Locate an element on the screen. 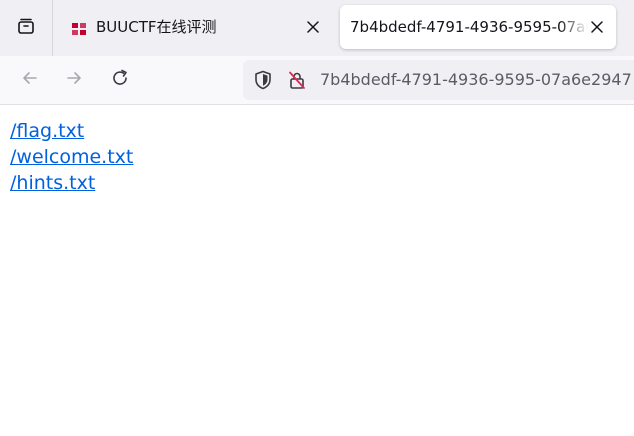 Image resolution: width=634 pixels, height=436 pixels. tab-buuctf: BUUCTF在线评测 is located at coordinates (194, 27).